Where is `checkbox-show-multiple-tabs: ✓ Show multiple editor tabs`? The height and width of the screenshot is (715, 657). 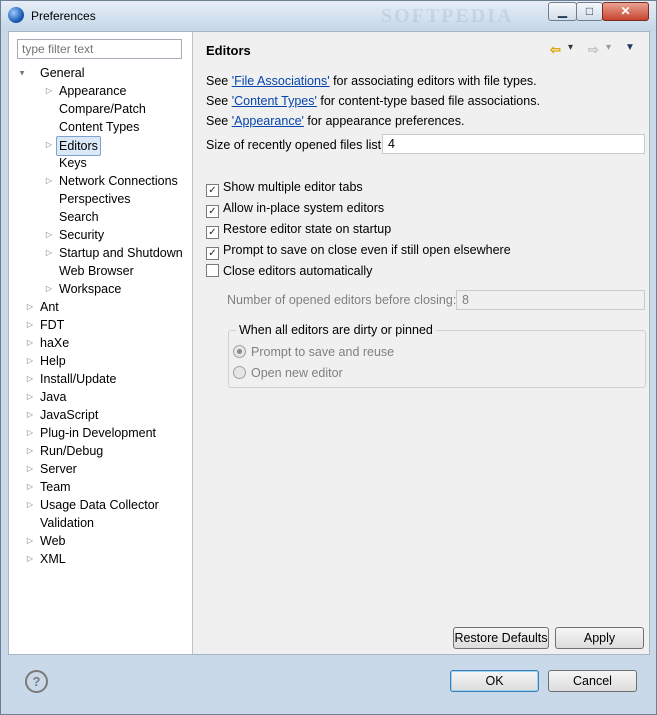
checkbox-show-multiple-tabs: ✓ Show multiple editor tabs is located at coordinates (284, 188).